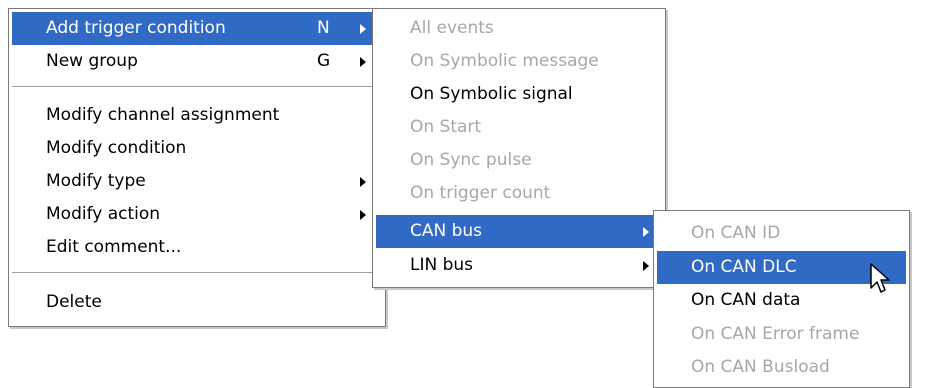 This screenshot has width=927, height=388. I want to click on menu-item-modify-action: Modify action, so click(197, 214).